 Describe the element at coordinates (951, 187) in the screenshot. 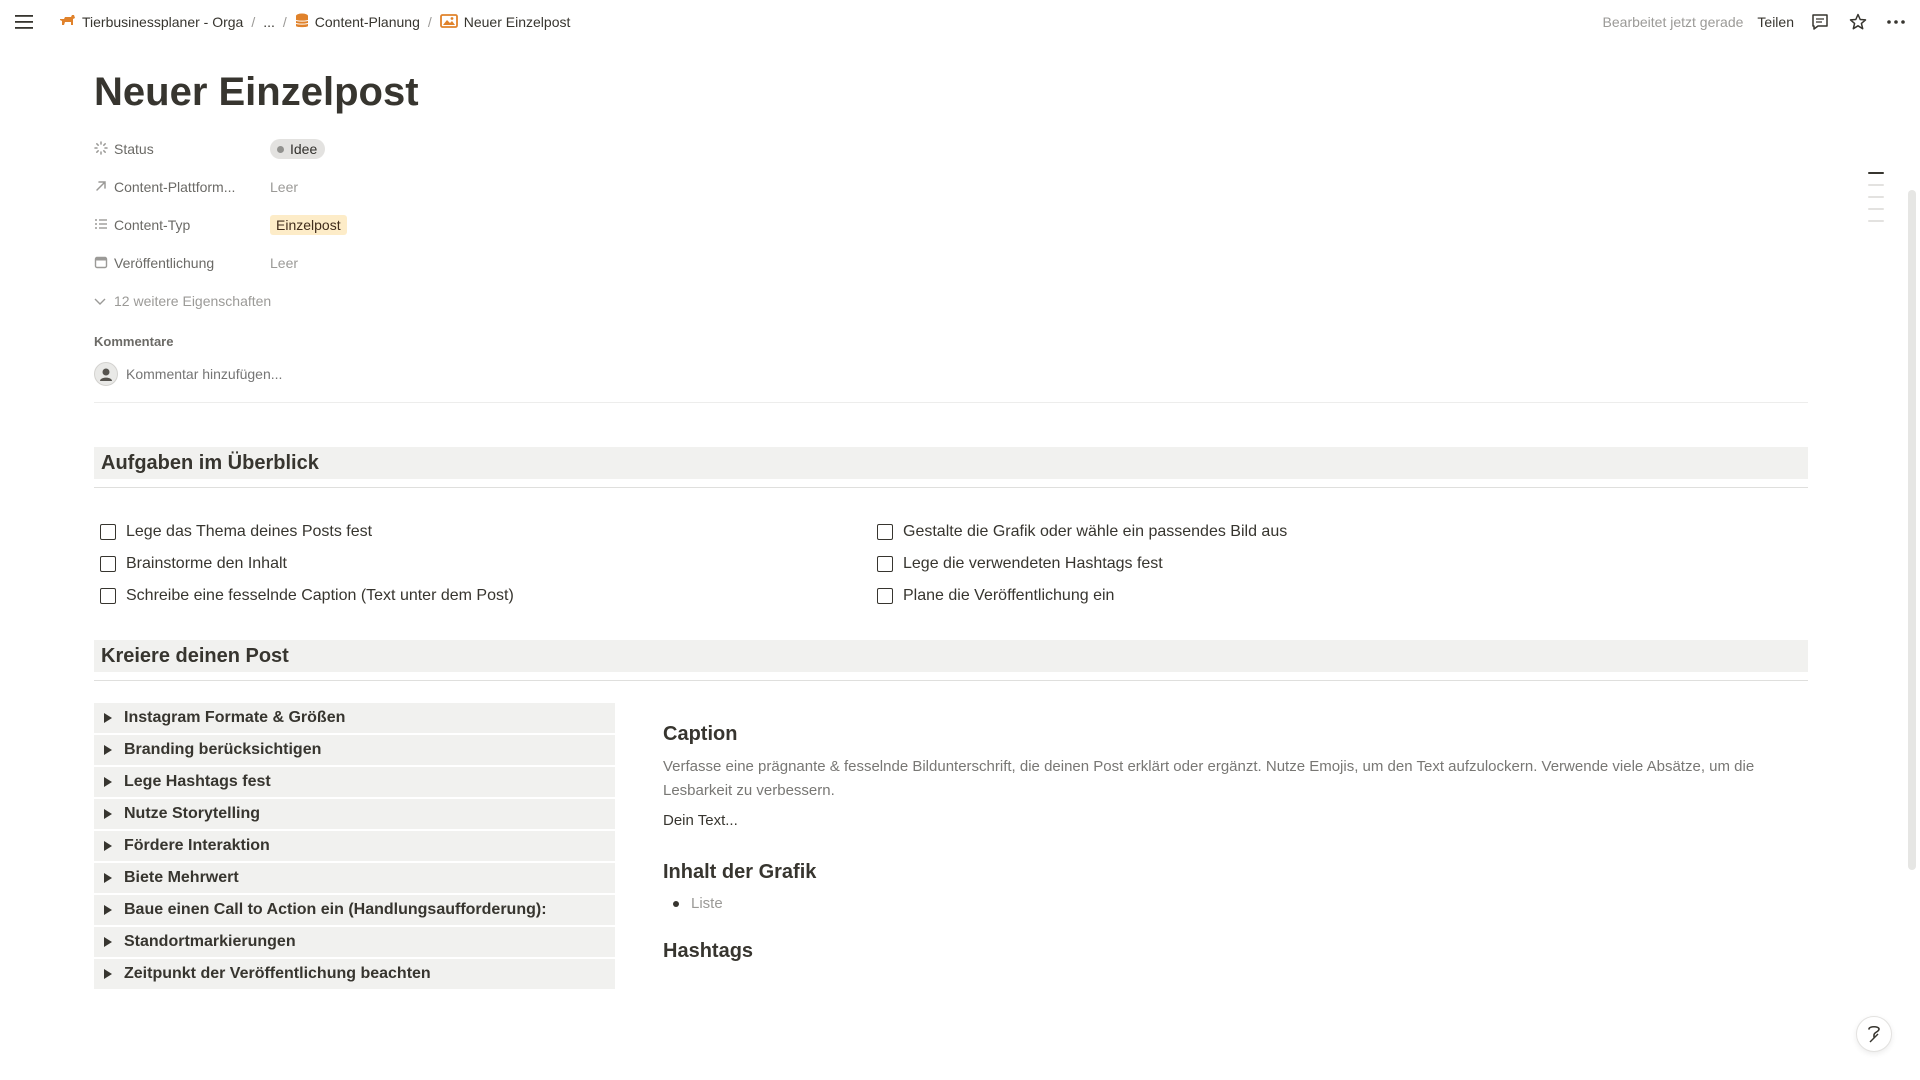

I see `property-content-platform: Content-Plattform... Leer` at that location.